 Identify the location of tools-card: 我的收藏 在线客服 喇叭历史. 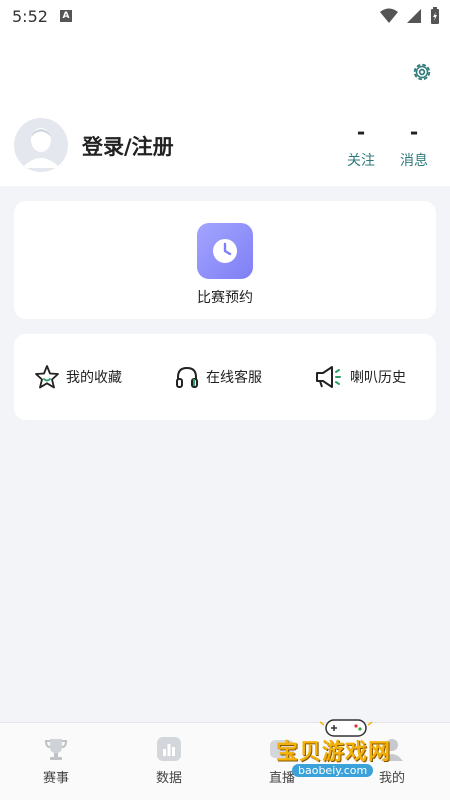
(225, 377).